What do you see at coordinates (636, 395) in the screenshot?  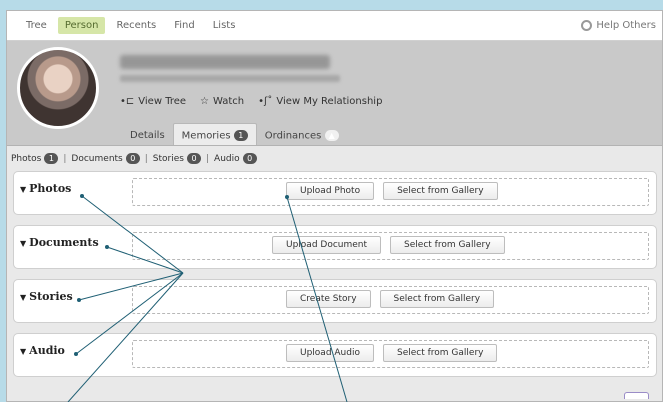 I see `scroll-top-button` at bounding box center [636, 395].